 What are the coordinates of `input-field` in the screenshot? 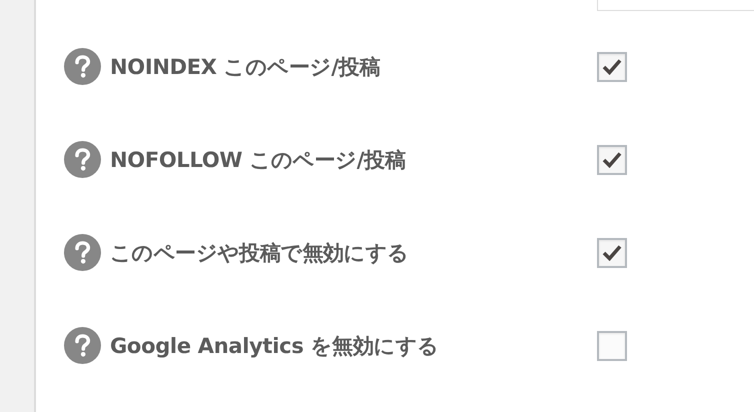 It's located at (675, 5).